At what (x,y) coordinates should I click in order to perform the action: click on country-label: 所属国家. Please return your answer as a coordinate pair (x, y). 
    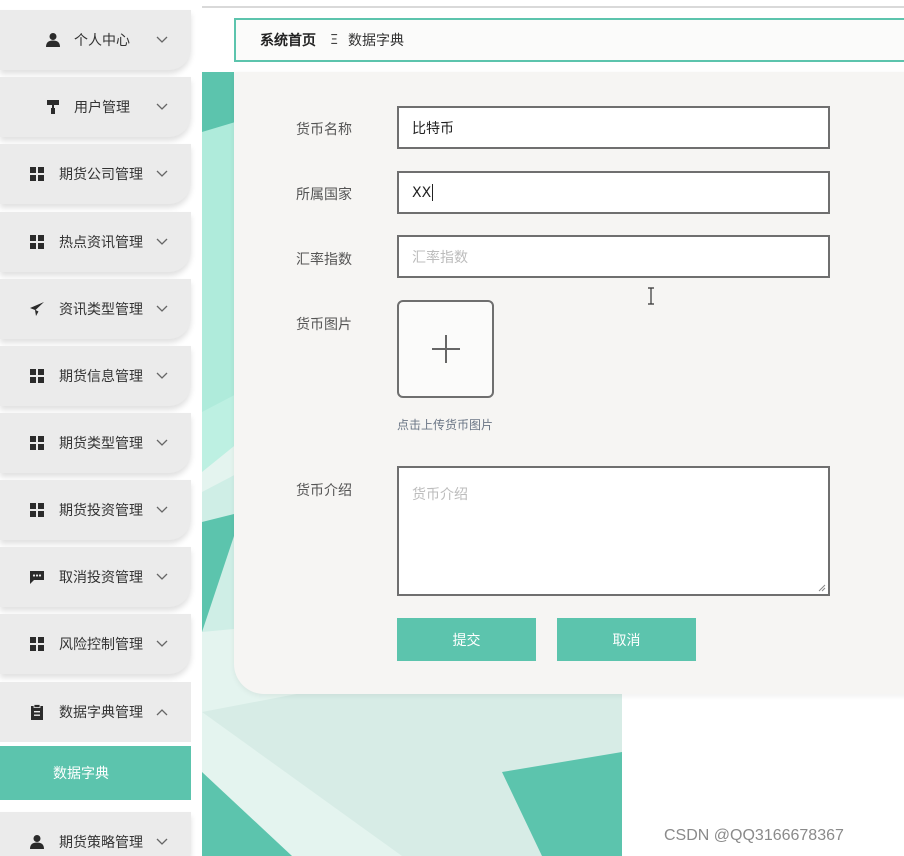
    Looking at the image, I should click on (324, 195).